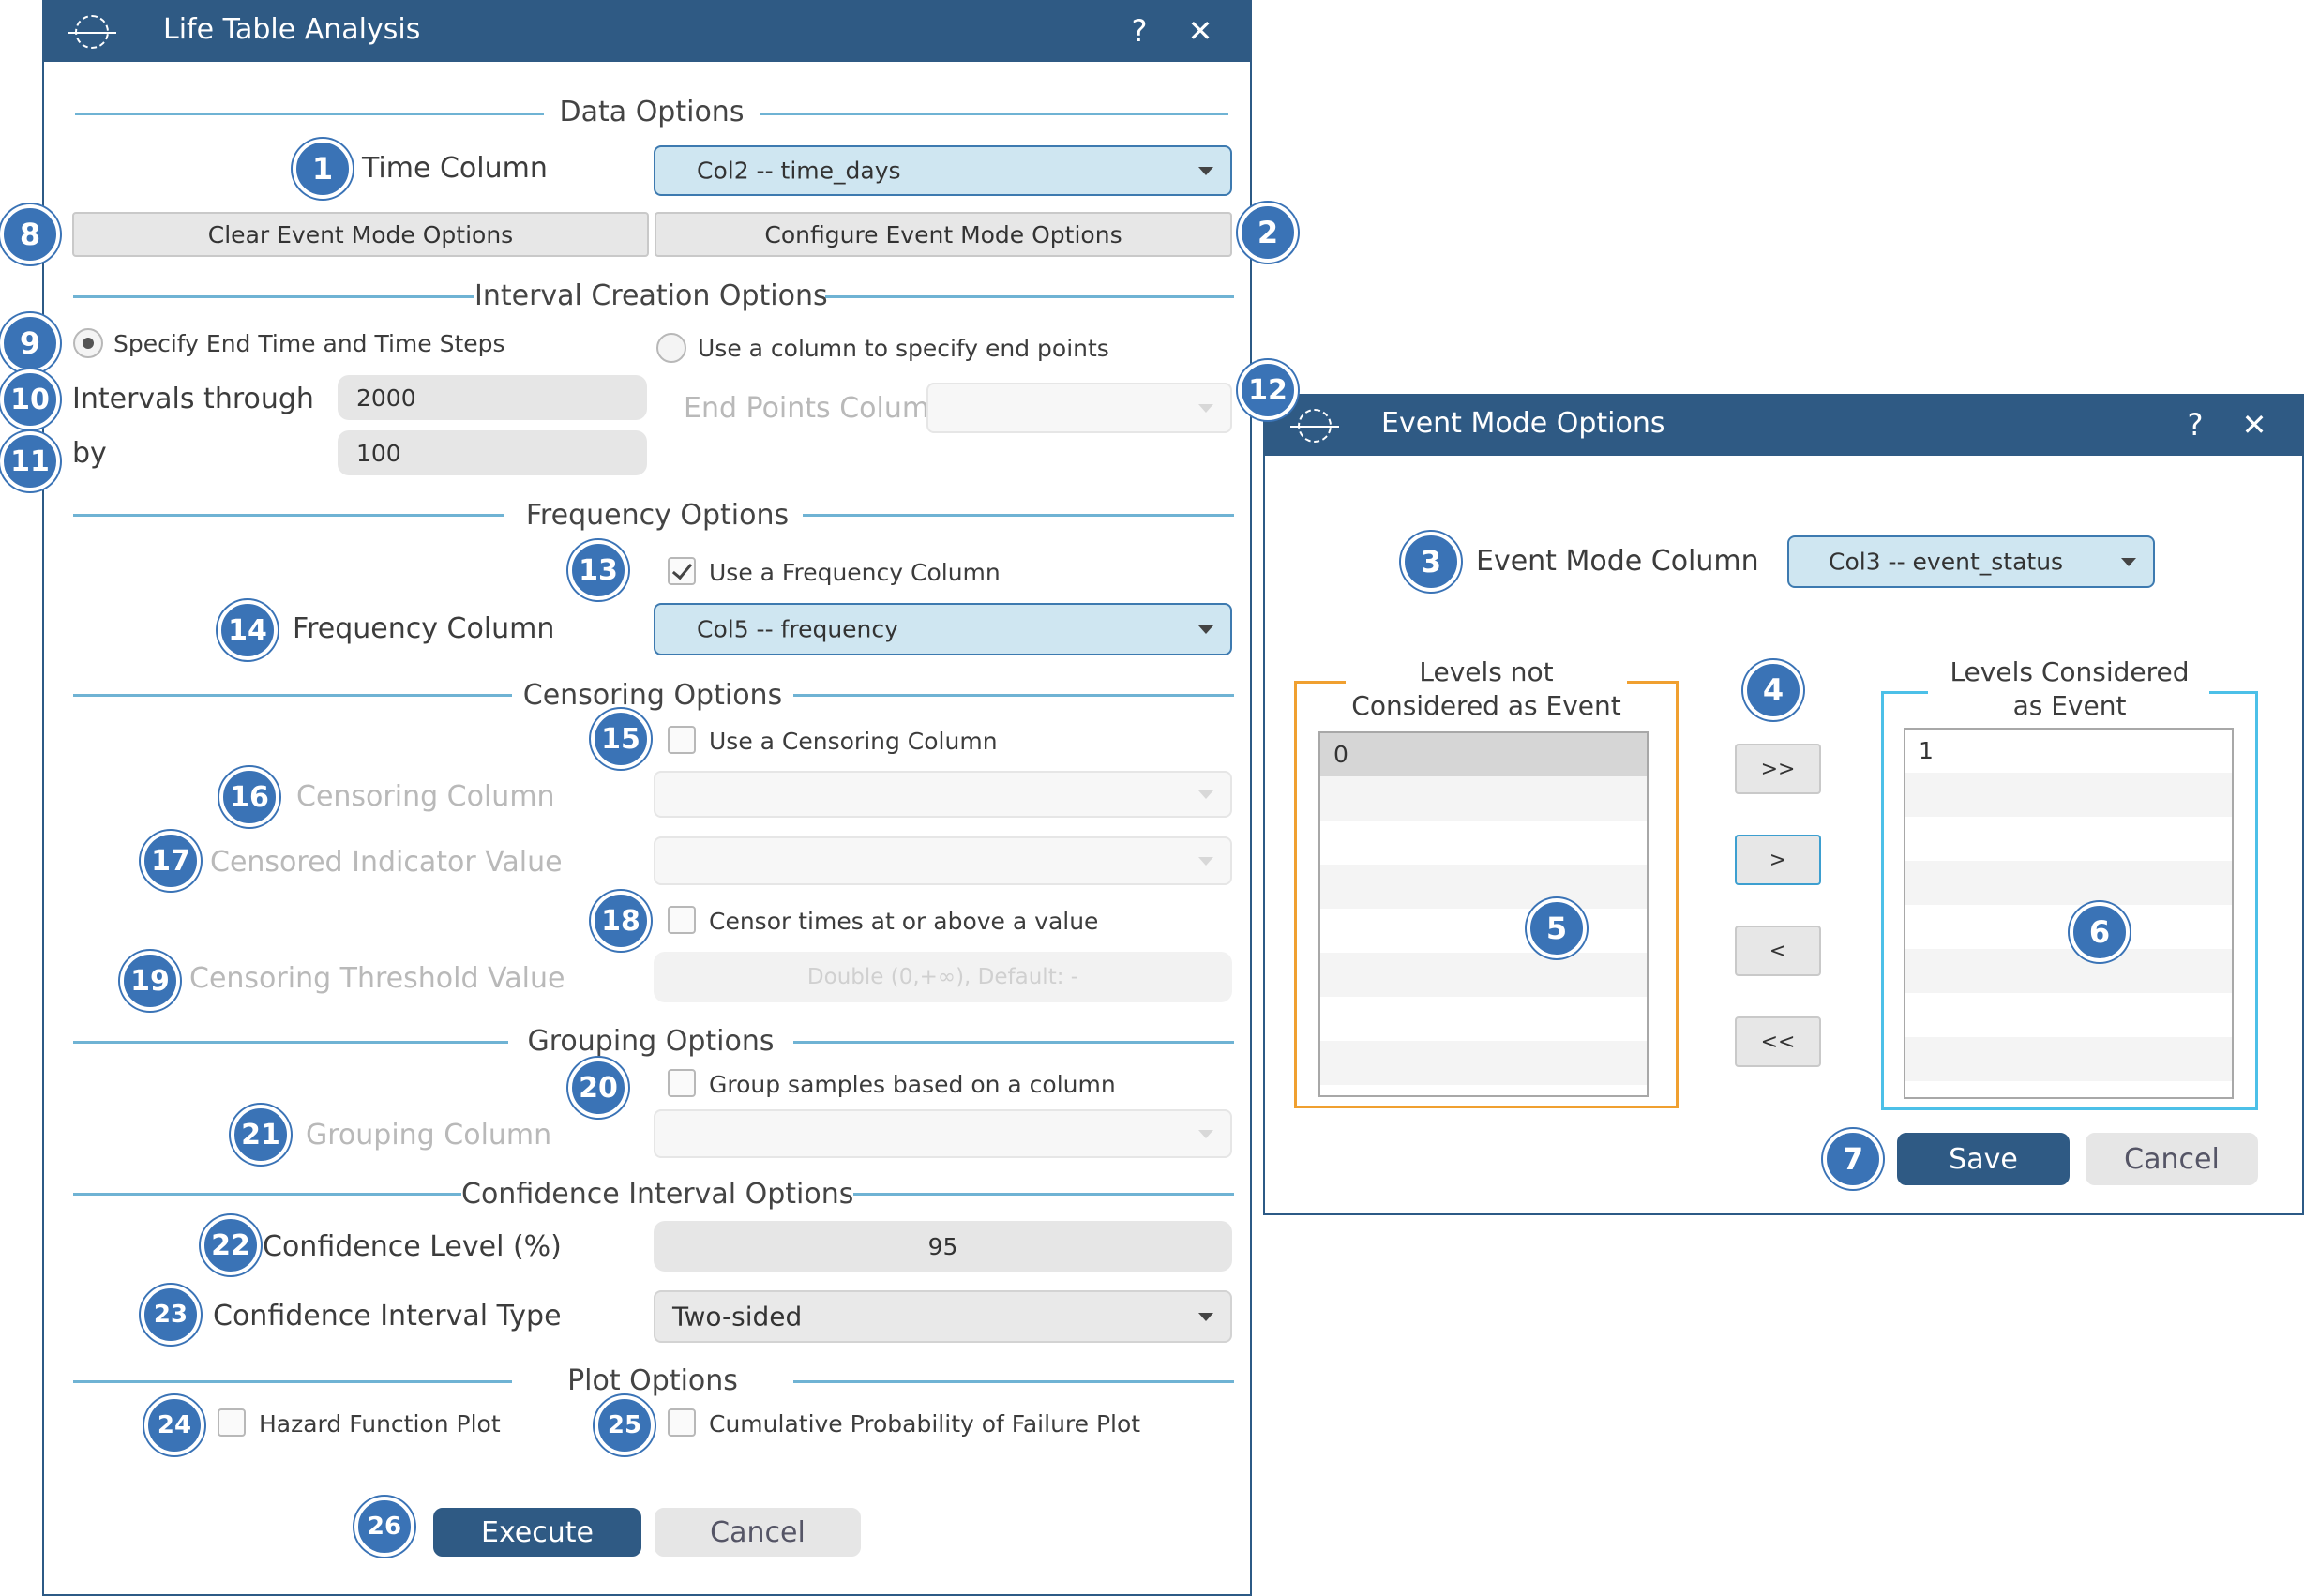 The image size is (2304, 1596). What do you see at coordinates (943, 1246) in the screenshot?
I see `confidence-level-input: 95` at bounding box center [943, 1246].